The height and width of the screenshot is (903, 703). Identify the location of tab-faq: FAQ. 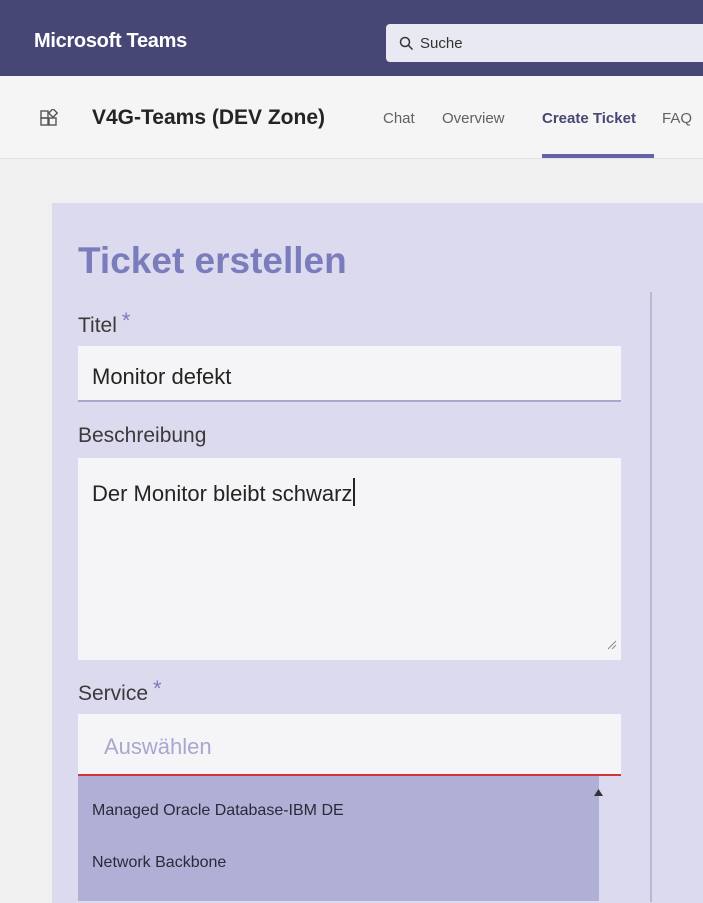
(677, 118).